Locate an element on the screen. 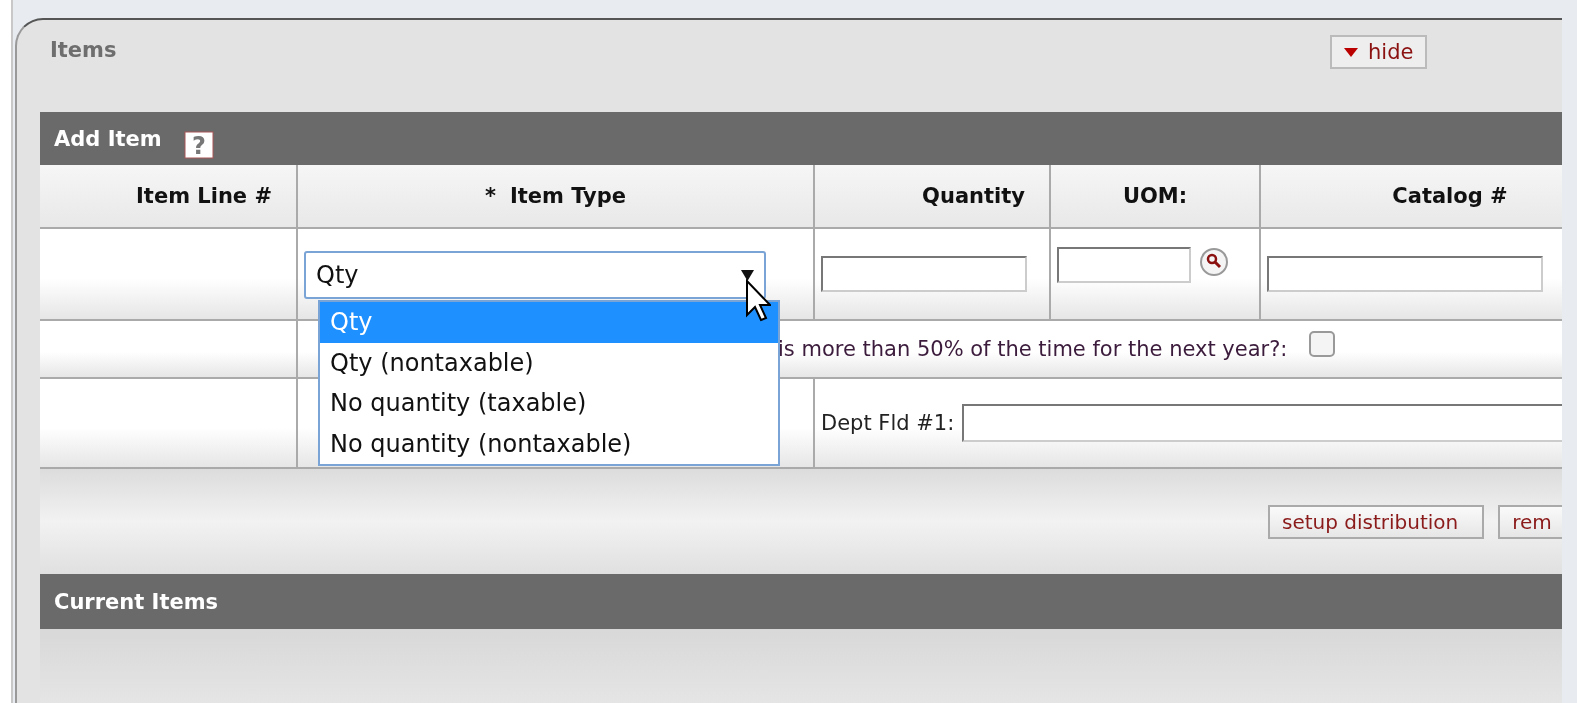  checkbox is located at coordinates (1322, 344).